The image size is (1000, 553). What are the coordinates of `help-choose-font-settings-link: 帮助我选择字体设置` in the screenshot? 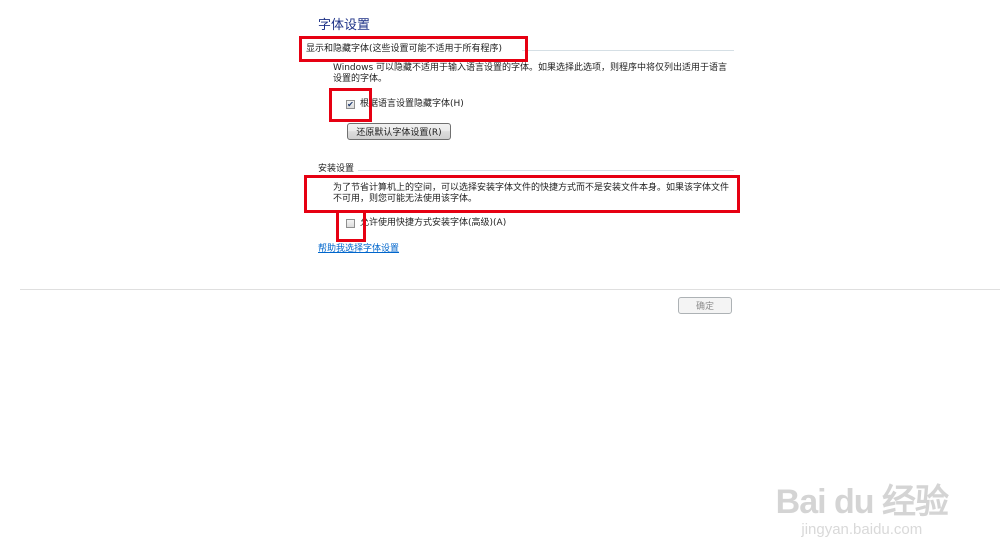 It's located at (358, 247).